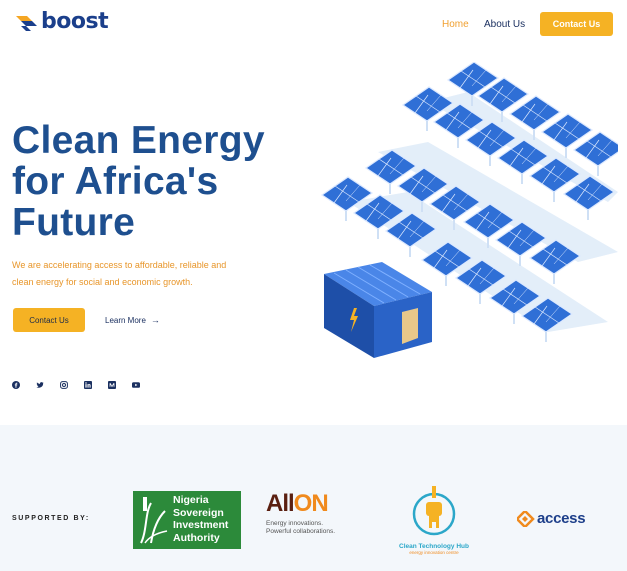  What do you see at coordinates (155, 320) in the screenshot?
I see `arrow-right-icon: →` at bounding box center [155, 320].